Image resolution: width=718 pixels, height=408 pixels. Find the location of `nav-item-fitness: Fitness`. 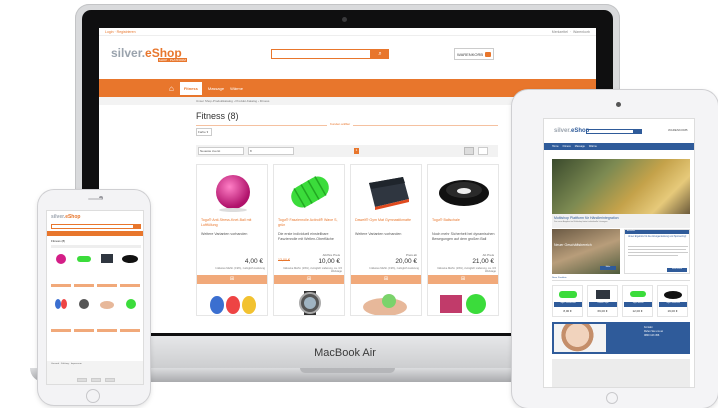

nav-item-fitness: Fitness is located at coordinates (190, 88).